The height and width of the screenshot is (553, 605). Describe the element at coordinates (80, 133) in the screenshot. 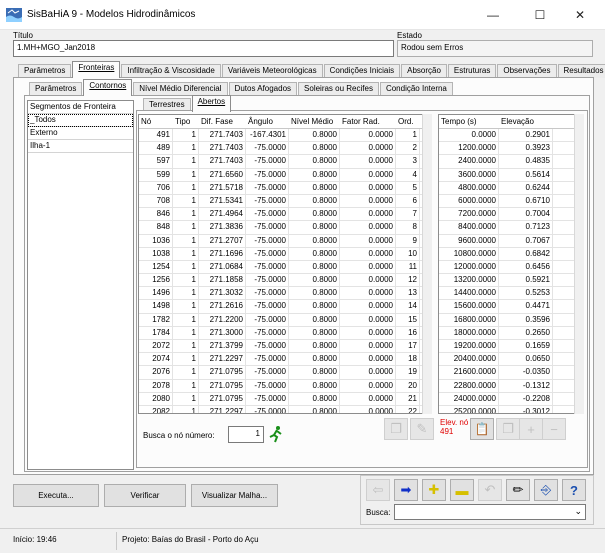

I see `segment-item-externo: Externo` at that location.